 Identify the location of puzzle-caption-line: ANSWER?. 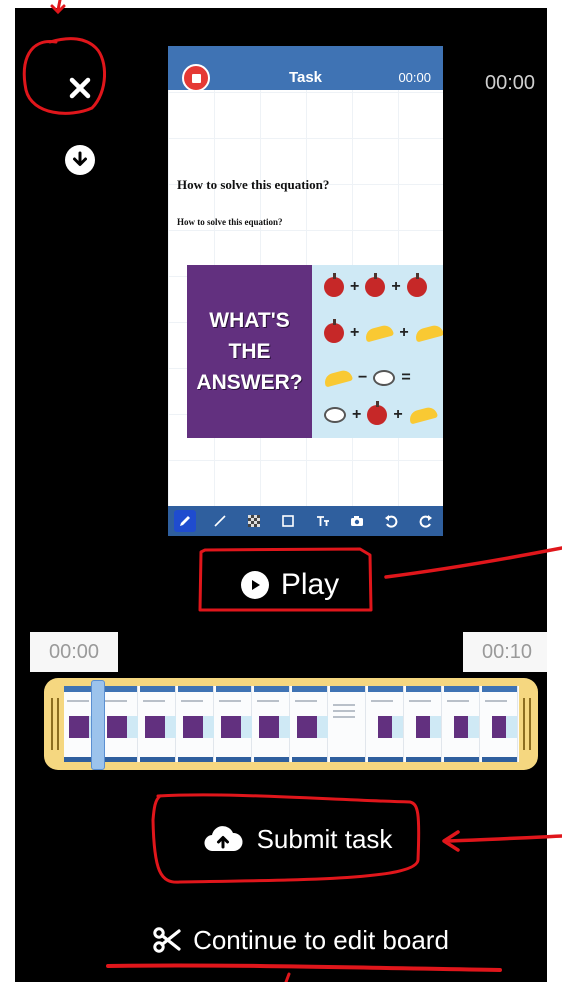
(249, 382).